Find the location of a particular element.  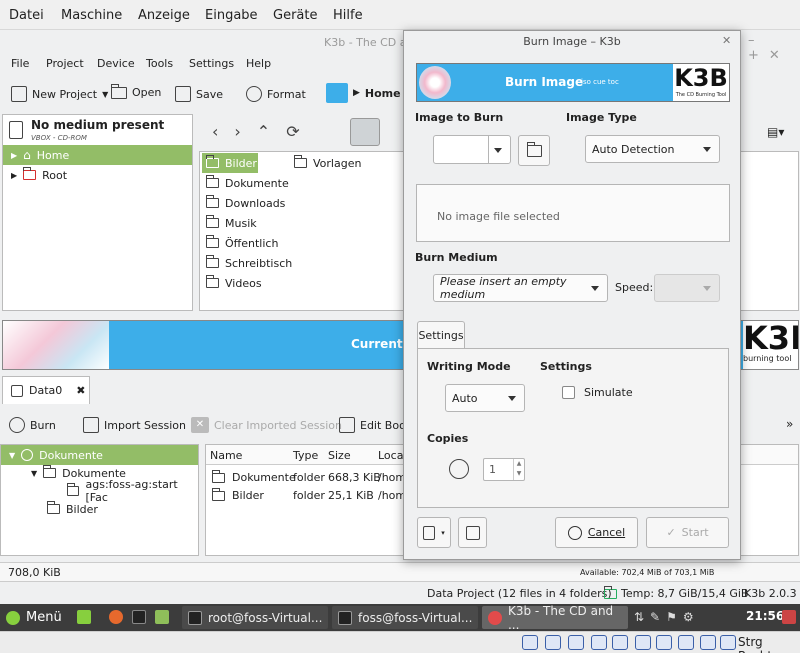

tree-item-root: ▶ Root is located at coordinates (35, 175).